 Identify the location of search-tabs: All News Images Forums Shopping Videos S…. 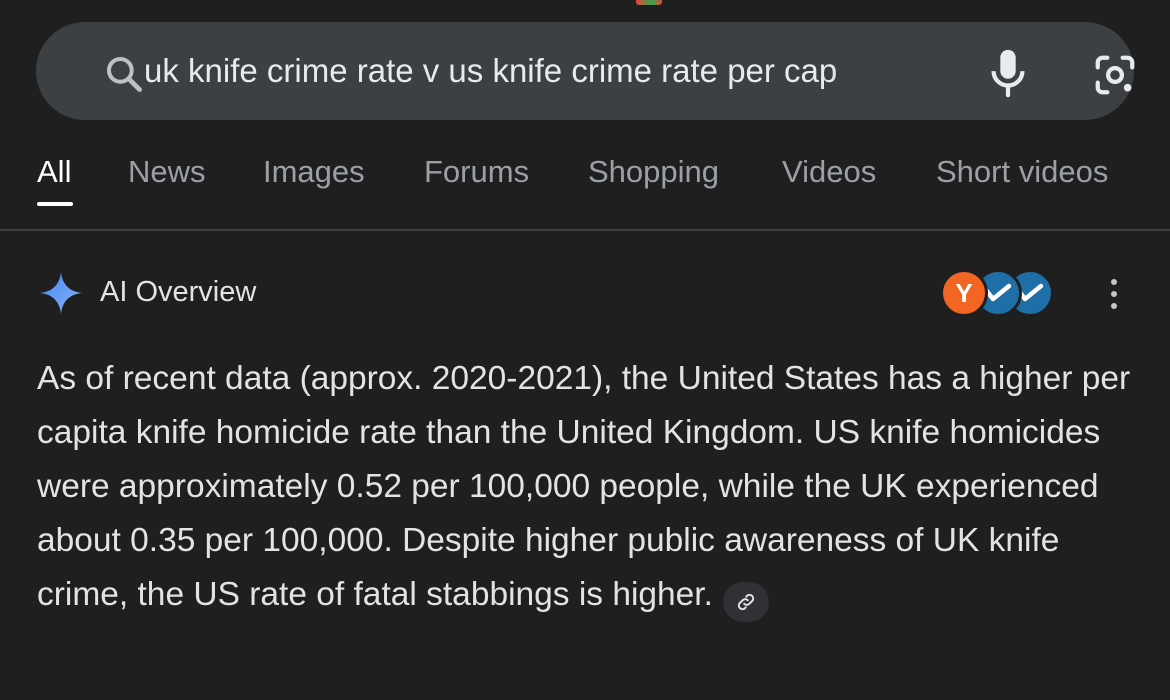
(585, 185).